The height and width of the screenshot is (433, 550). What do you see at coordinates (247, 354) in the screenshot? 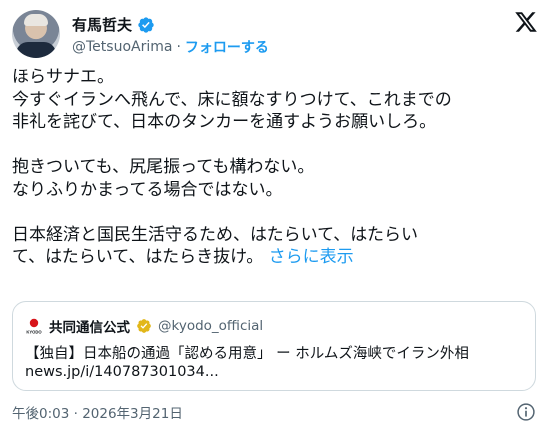
I see `quoted-post-title: 【独自】日本船の通過「認める用意」 ー ホルムズ海峡でイラン外相` at bounding box center [247, 354].